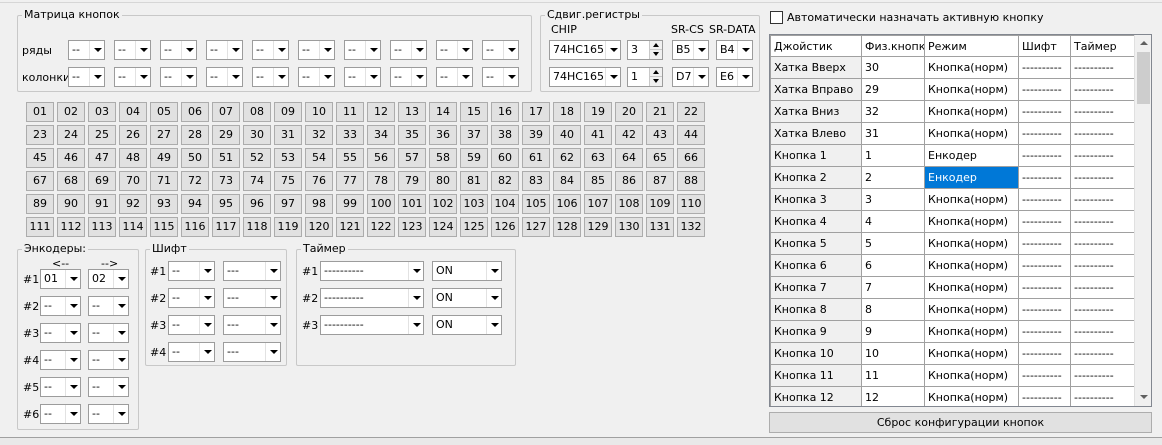  Describe the element at coordinates (660, 181) in the screenshot. I see `physical-button-87: 87` at that location.